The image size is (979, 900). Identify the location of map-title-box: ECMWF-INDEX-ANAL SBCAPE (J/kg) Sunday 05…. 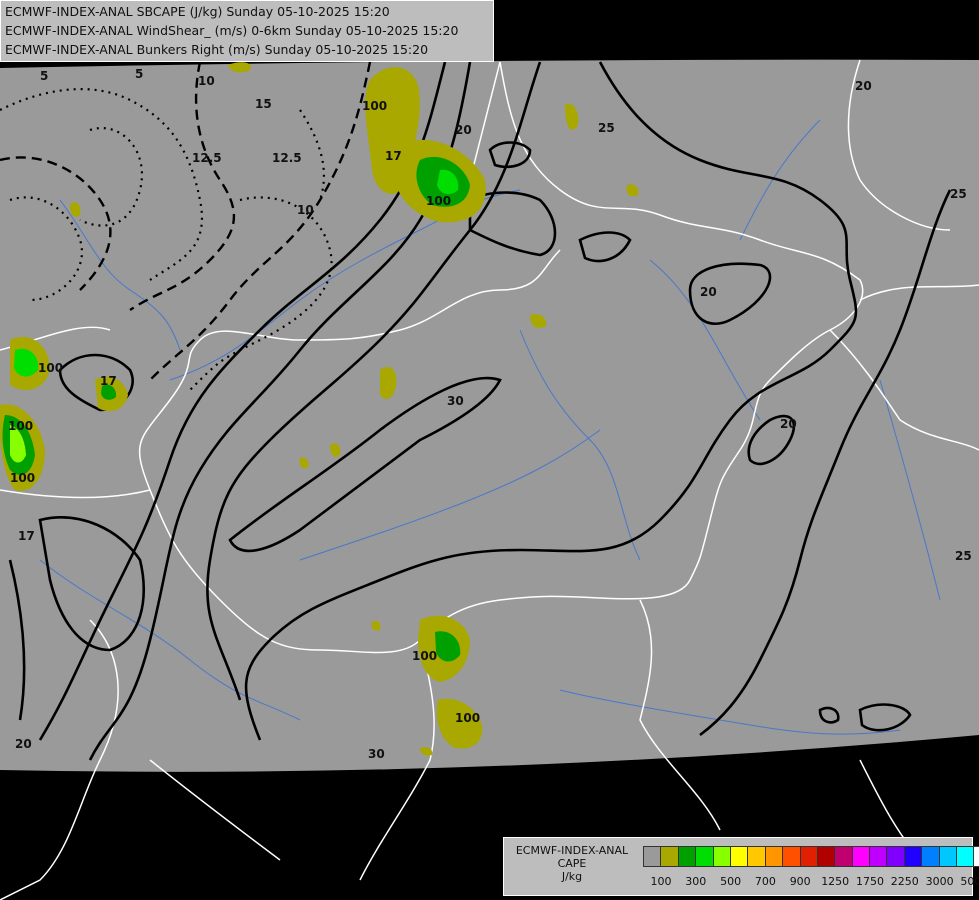
(247, 31).